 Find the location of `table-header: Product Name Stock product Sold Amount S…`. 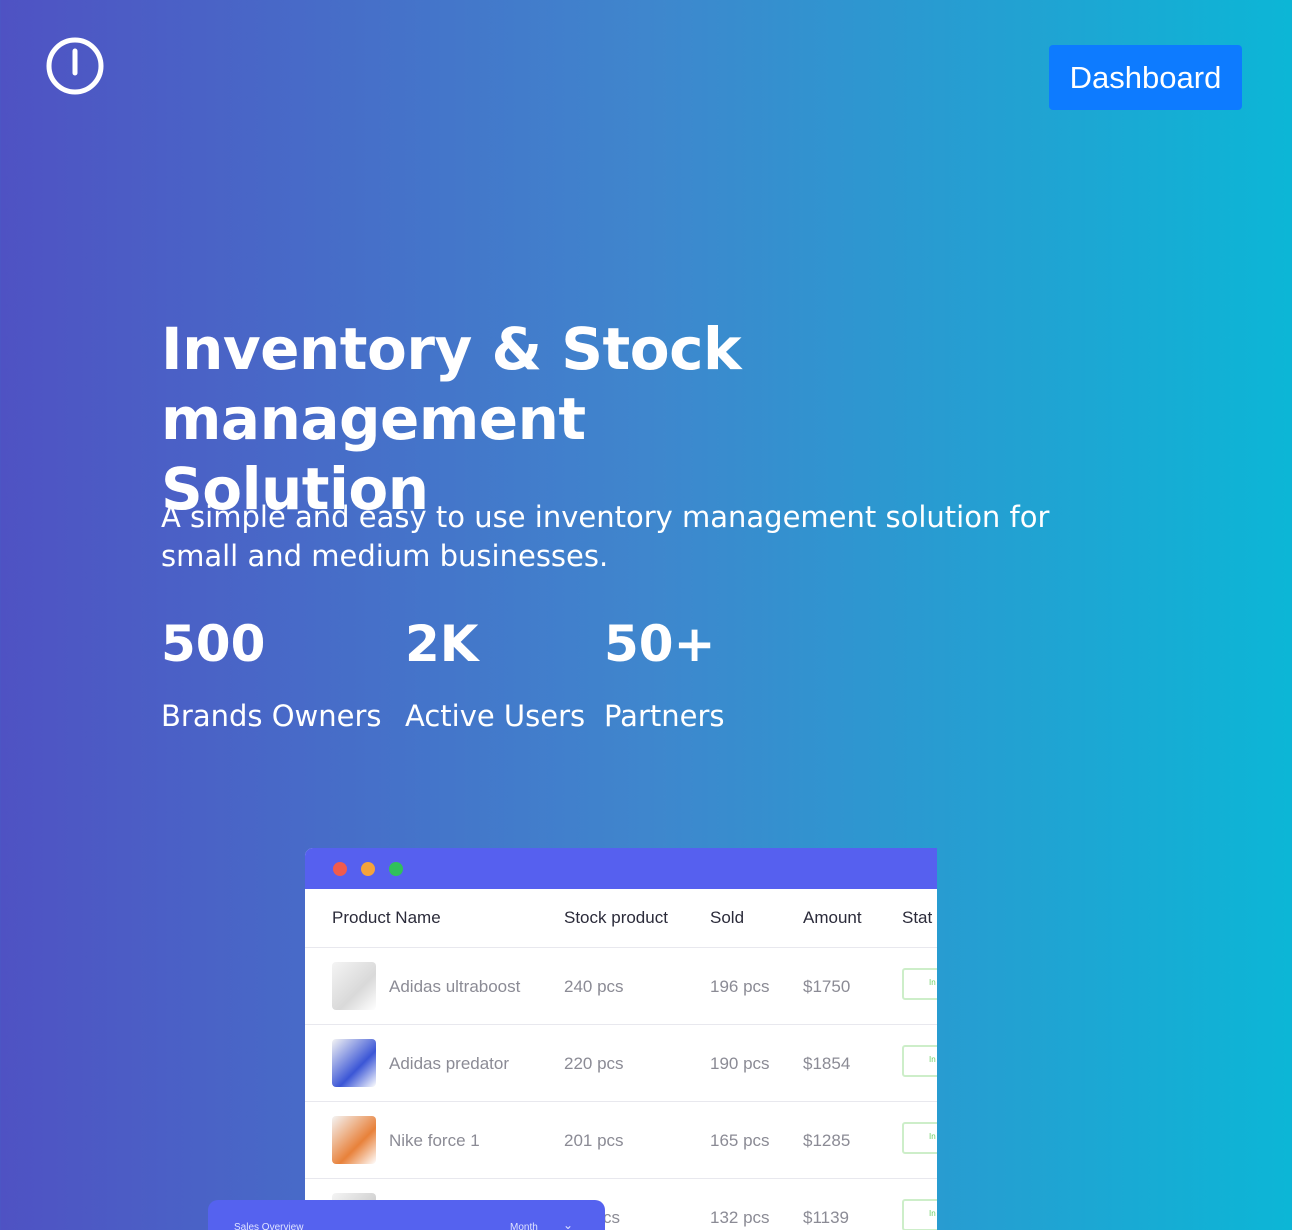

table-header: Product Name Stock product Sold Amount S… is located at coordinates (621, 918).